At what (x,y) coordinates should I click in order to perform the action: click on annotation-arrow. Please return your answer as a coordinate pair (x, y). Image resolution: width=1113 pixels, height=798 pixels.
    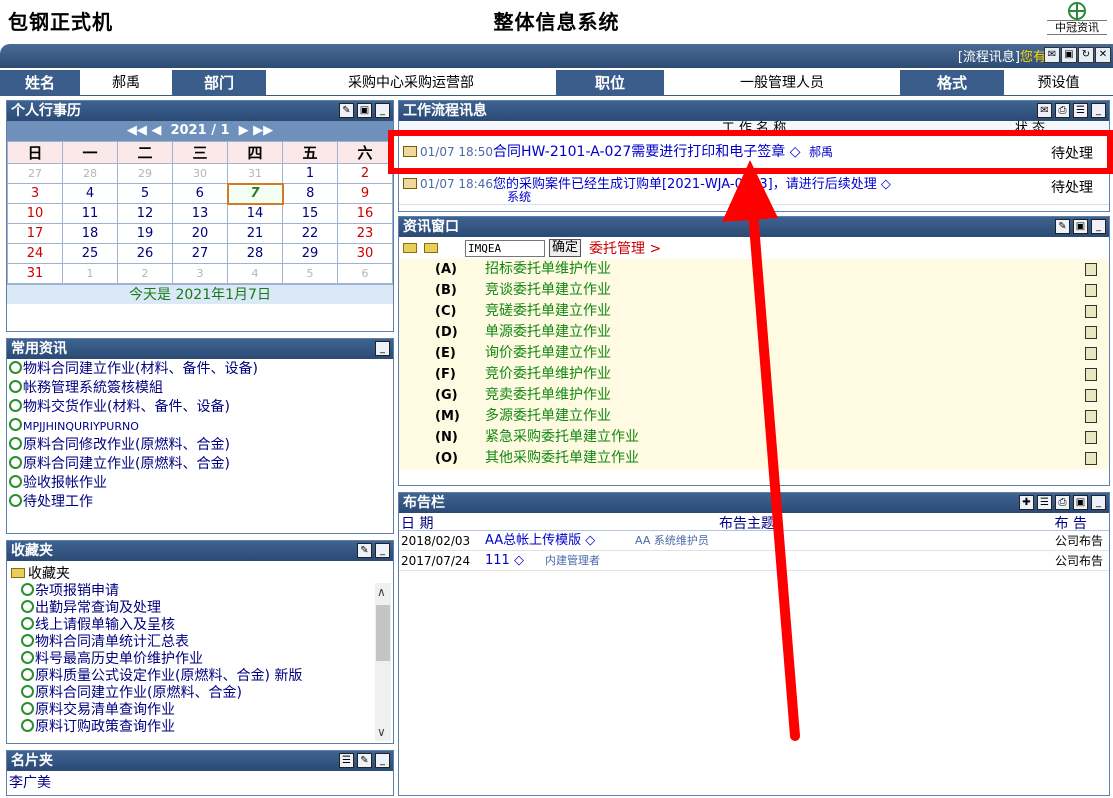
    Looking at the image, I should click on (761, 450).